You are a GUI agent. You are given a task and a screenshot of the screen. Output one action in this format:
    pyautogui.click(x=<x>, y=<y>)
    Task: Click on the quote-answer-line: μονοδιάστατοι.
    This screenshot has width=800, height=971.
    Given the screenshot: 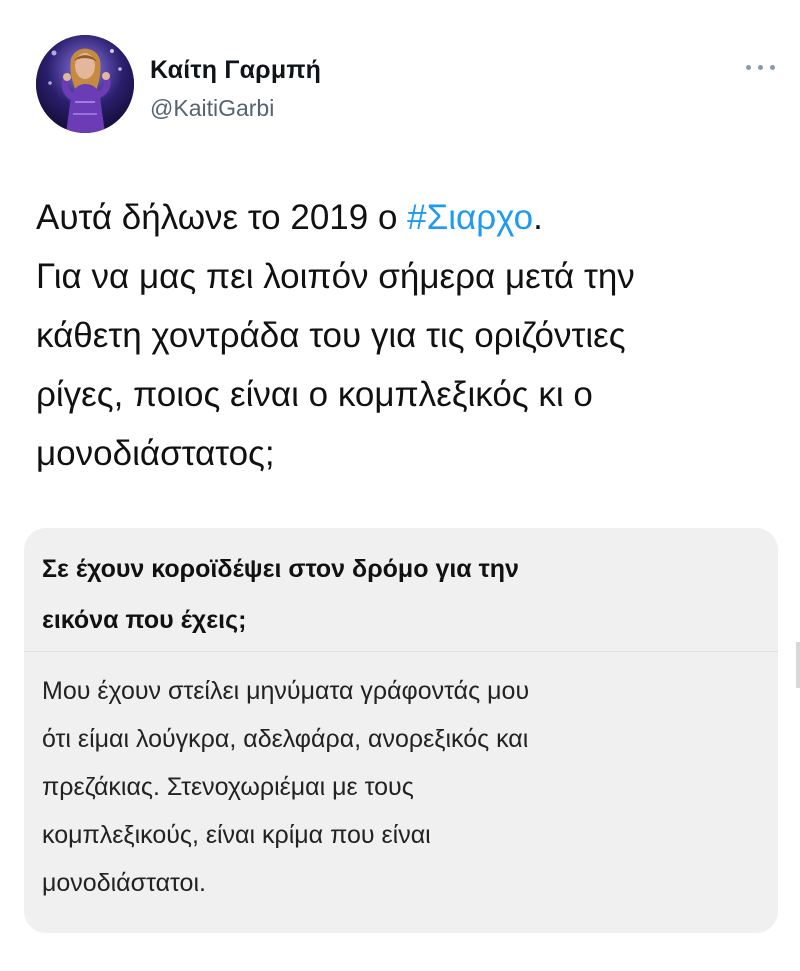 What is the action you would take?
    pyautogui.click(x=124, y=883)
    